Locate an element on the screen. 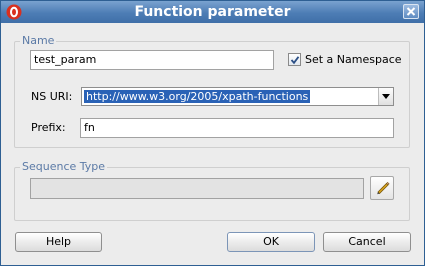 The height and width of the screenshot is (266, 425). edit-sequence-type-button is located at coordinates (382, 188).